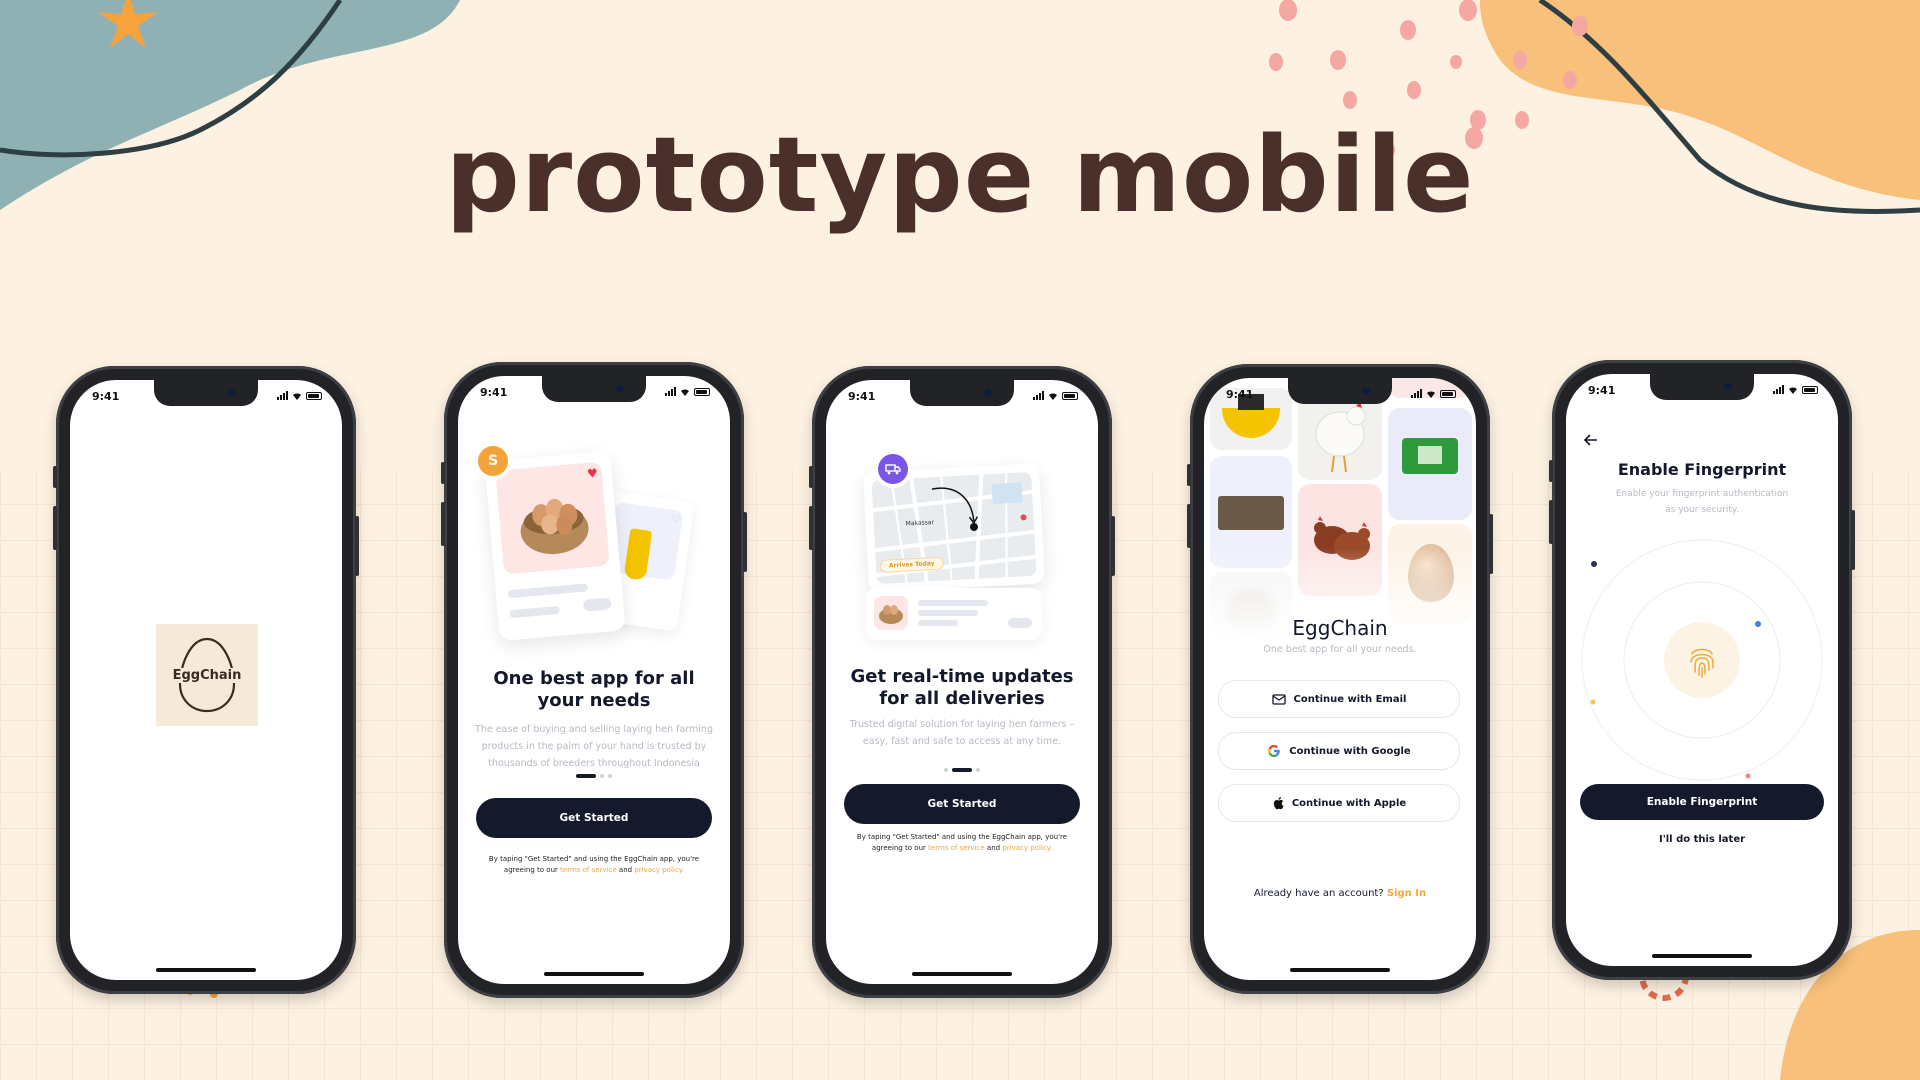 This screenshot has width=1920, height=1080. I want to click on feed-bag-tile, so click(1430, 464).